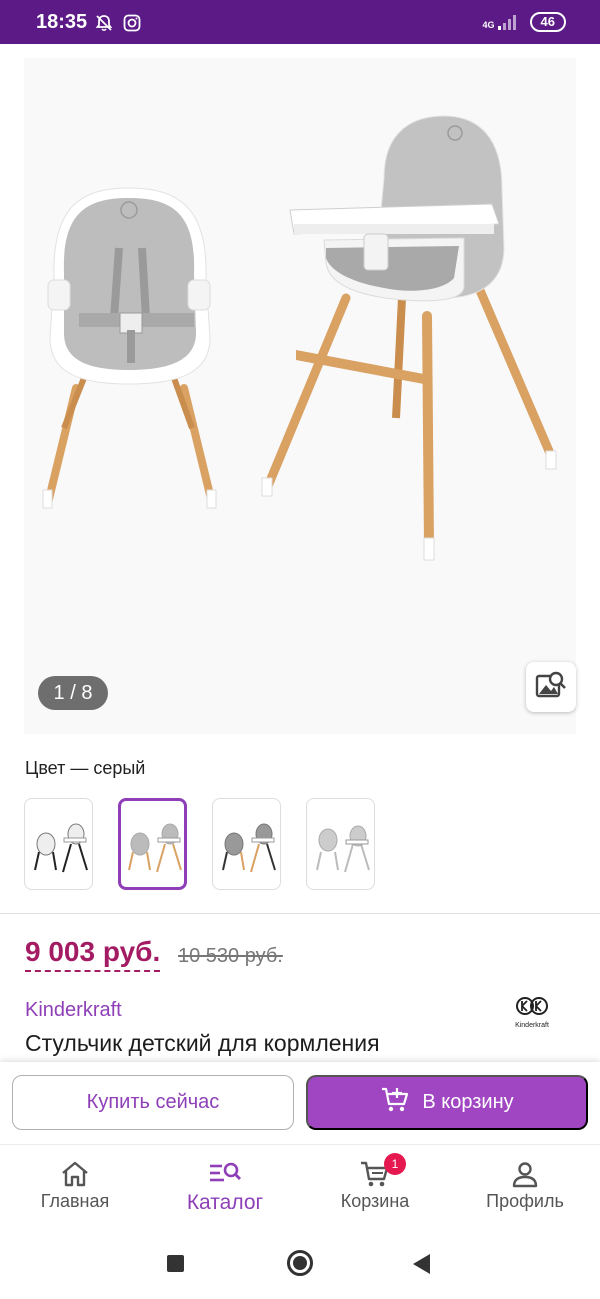  I want to click on product-title: Стульчик детский для кормления, so click(202, 1043).